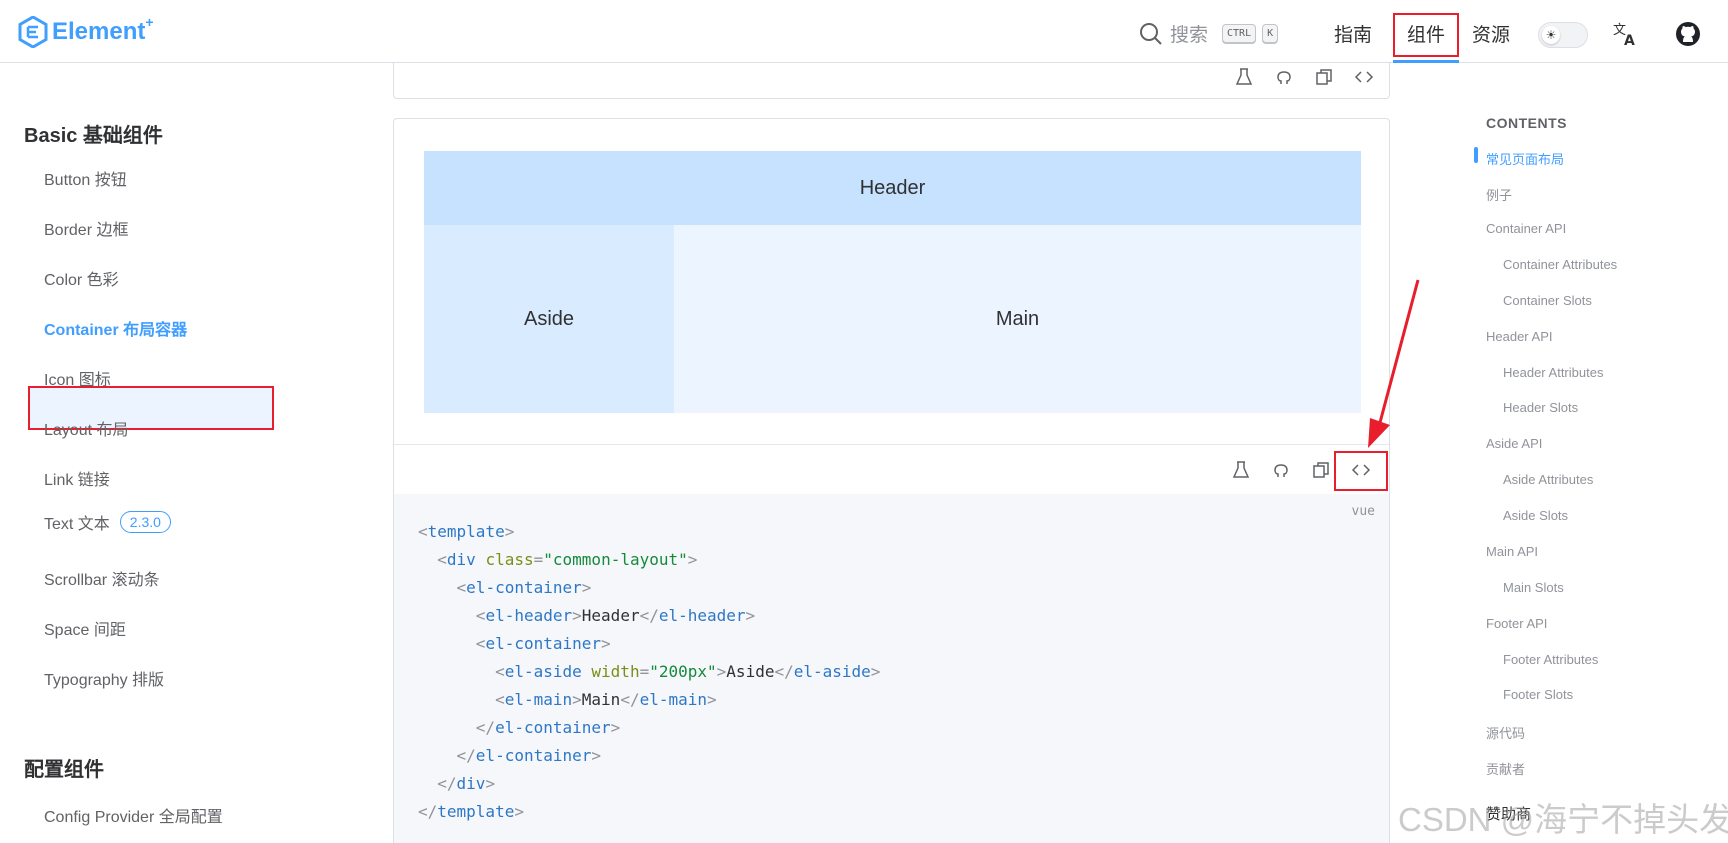 Image resolution: width=1728 pixels, height=843 pixels. What do you see at coordinates (93, 136) in the screenshot?
I see `sidebar-group-title: Basic 基础组件` at bounding box center [93, 136].